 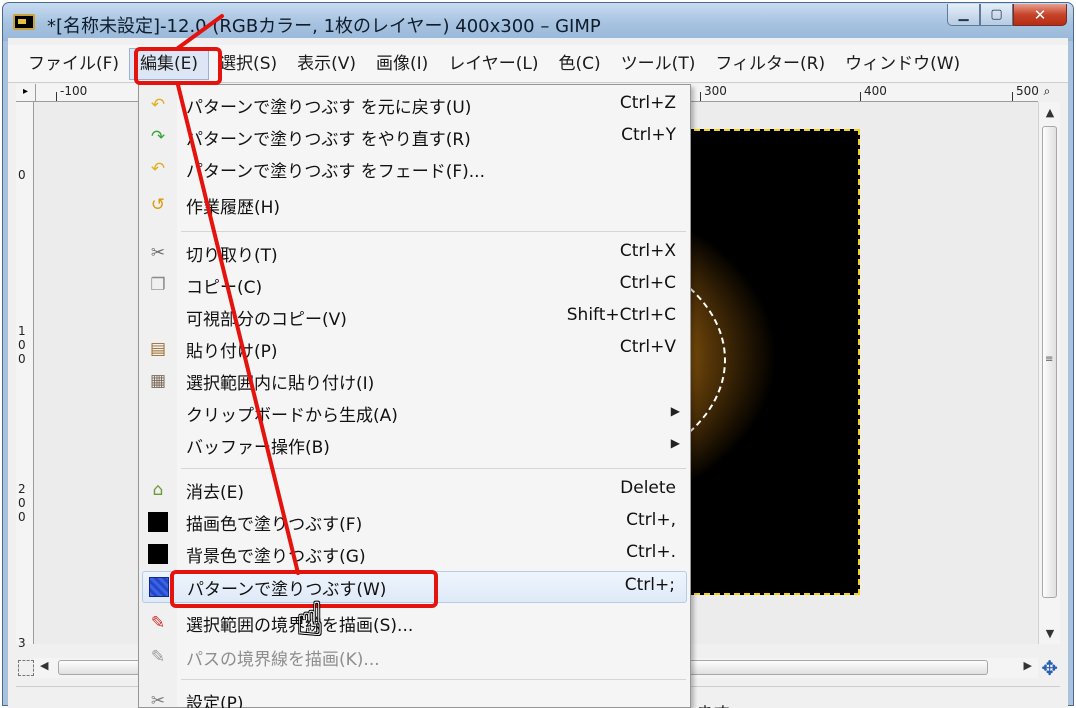 What do you see at coordinates (651, 552) in the screenshot?
I see `menu-item-shortcut: Ctrl+.` at bounding box center [651, 552].